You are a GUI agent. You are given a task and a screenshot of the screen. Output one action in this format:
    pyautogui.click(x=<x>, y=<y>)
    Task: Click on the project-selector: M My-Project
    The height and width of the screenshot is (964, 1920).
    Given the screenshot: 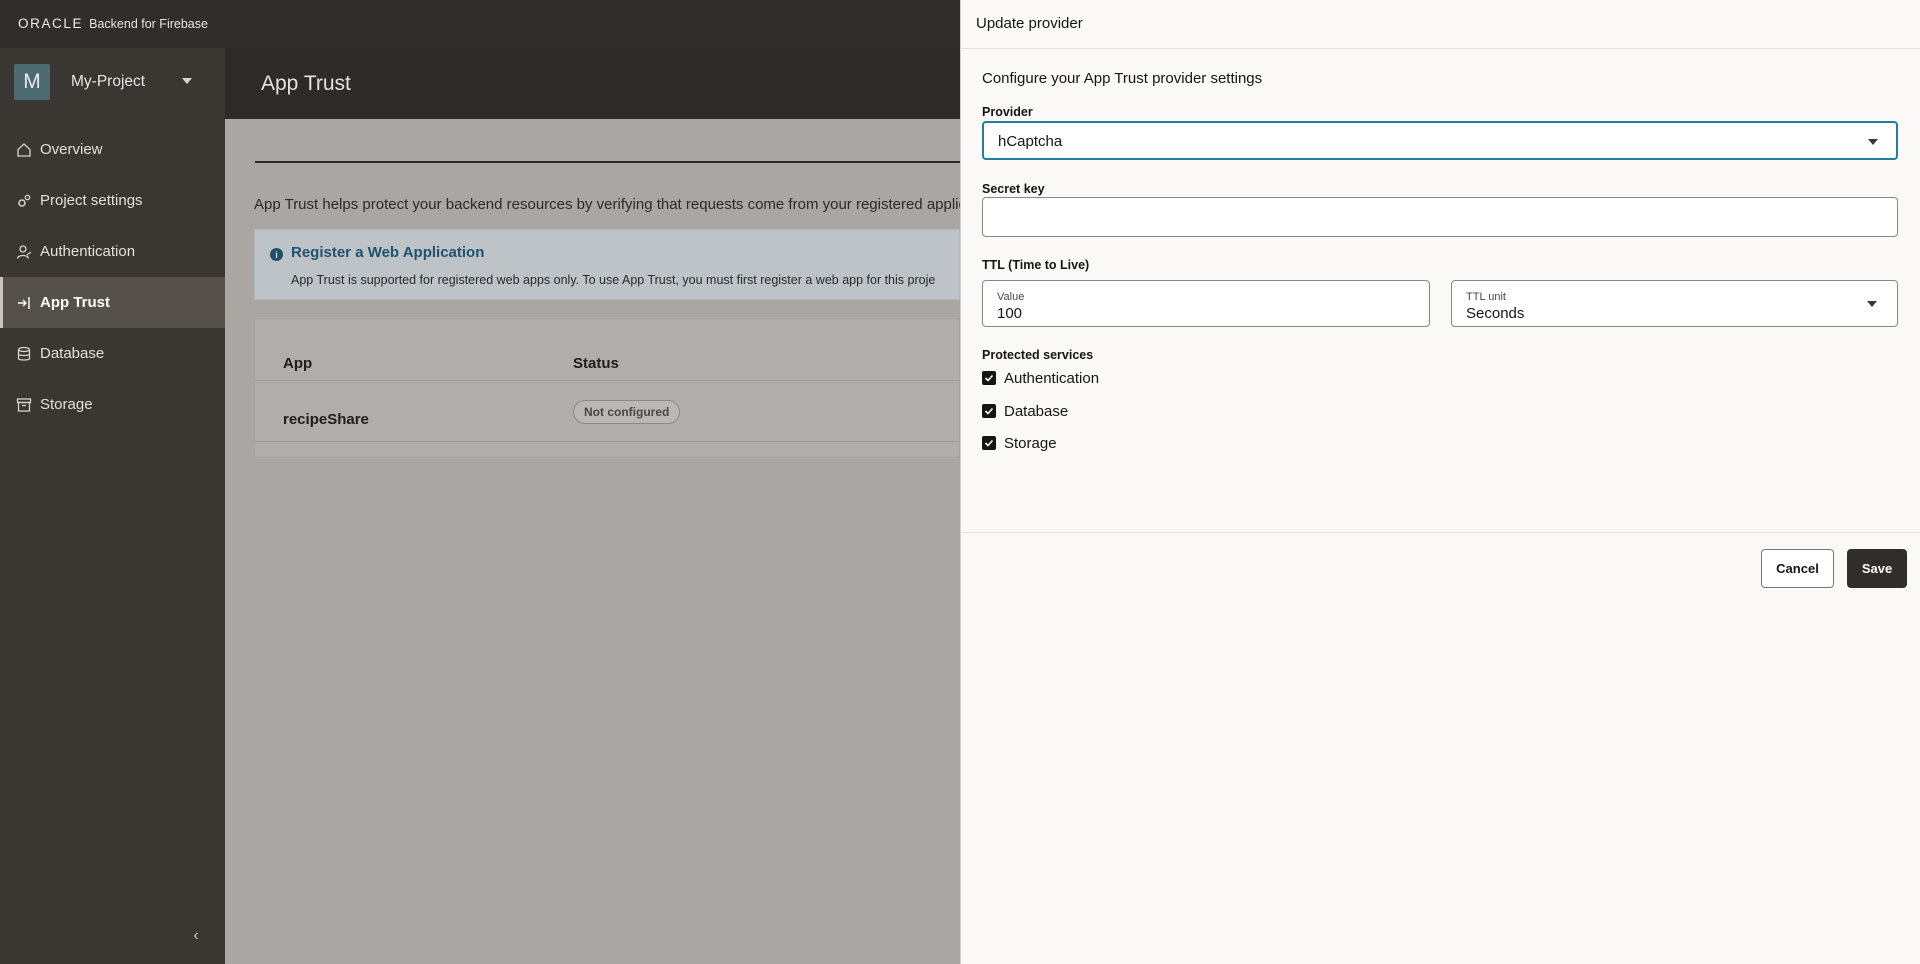 What is the action you would take?
    pyautogui.click(x=114, y=82)
    